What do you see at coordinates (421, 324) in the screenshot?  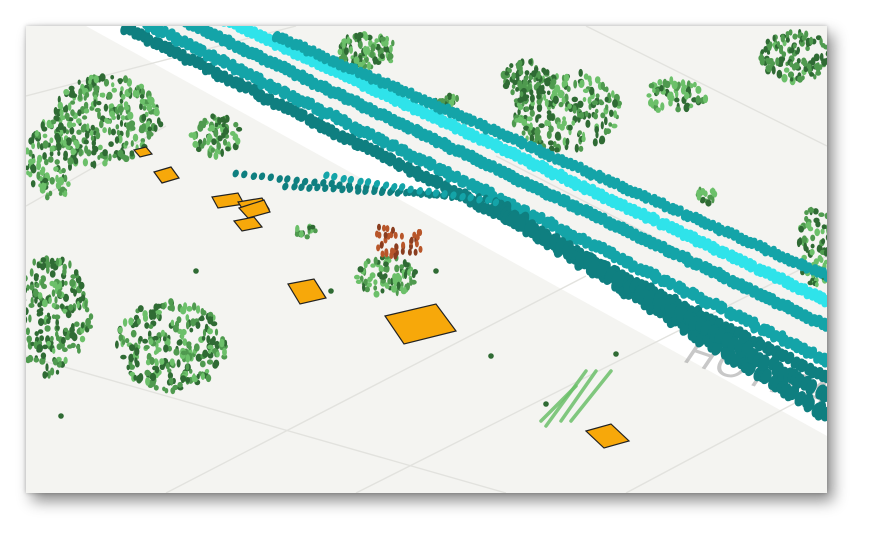 I see `building-footprint` at bounding box center [421, 324].